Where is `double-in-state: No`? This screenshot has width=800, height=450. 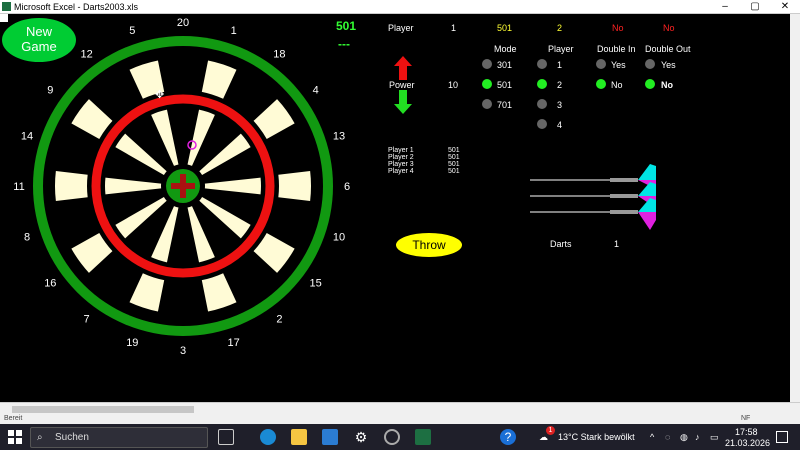 double-in-state: No is located at coordinates (618, 28).